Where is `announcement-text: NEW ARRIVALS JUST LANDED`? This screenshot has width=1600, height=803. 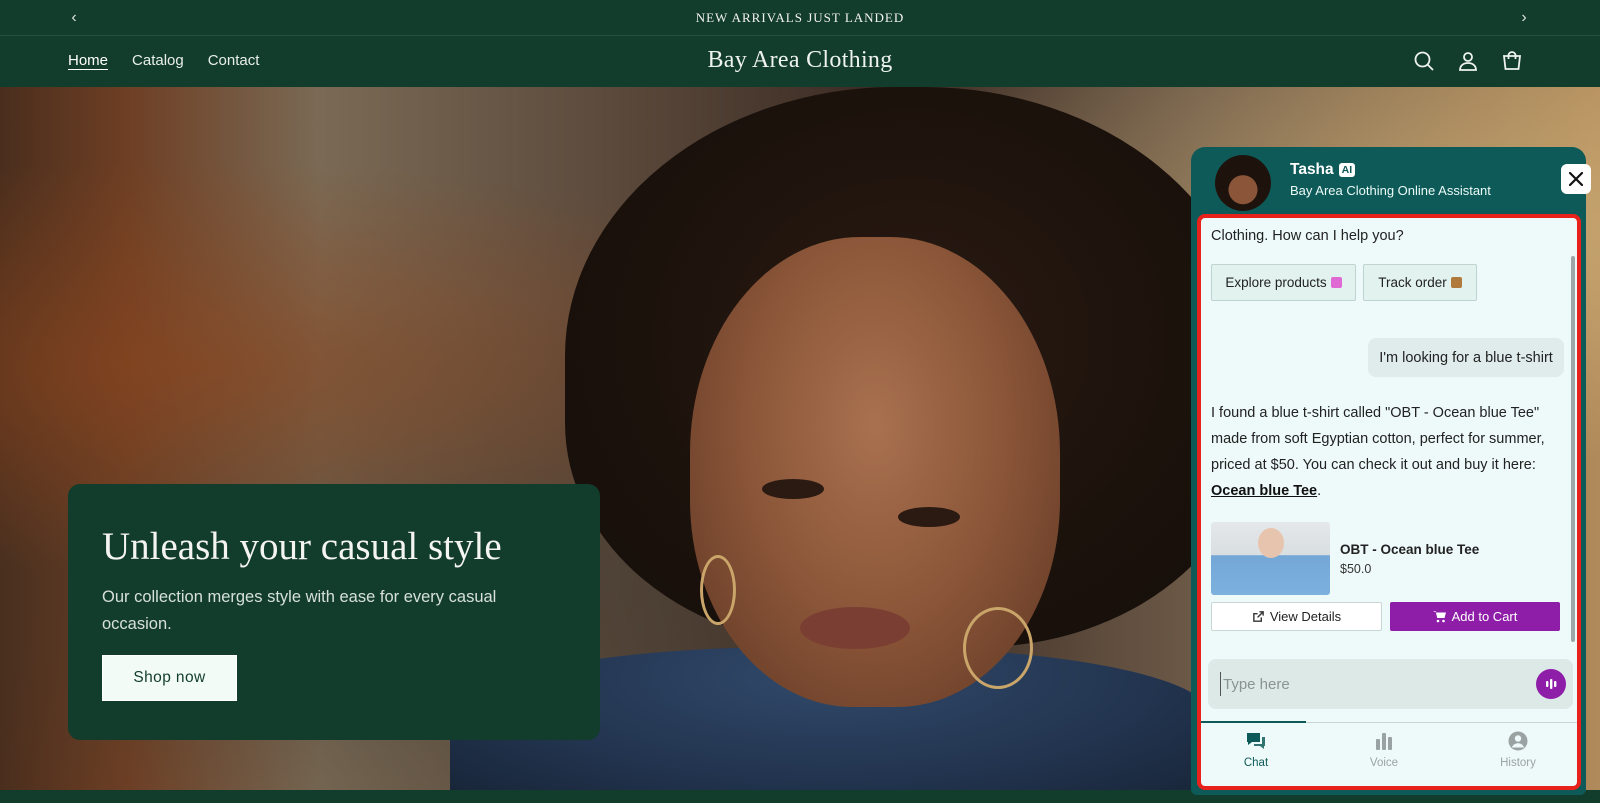 announcement-text: NEW ARRIVALS JUST LANDED is located at coordinates (800, 17).